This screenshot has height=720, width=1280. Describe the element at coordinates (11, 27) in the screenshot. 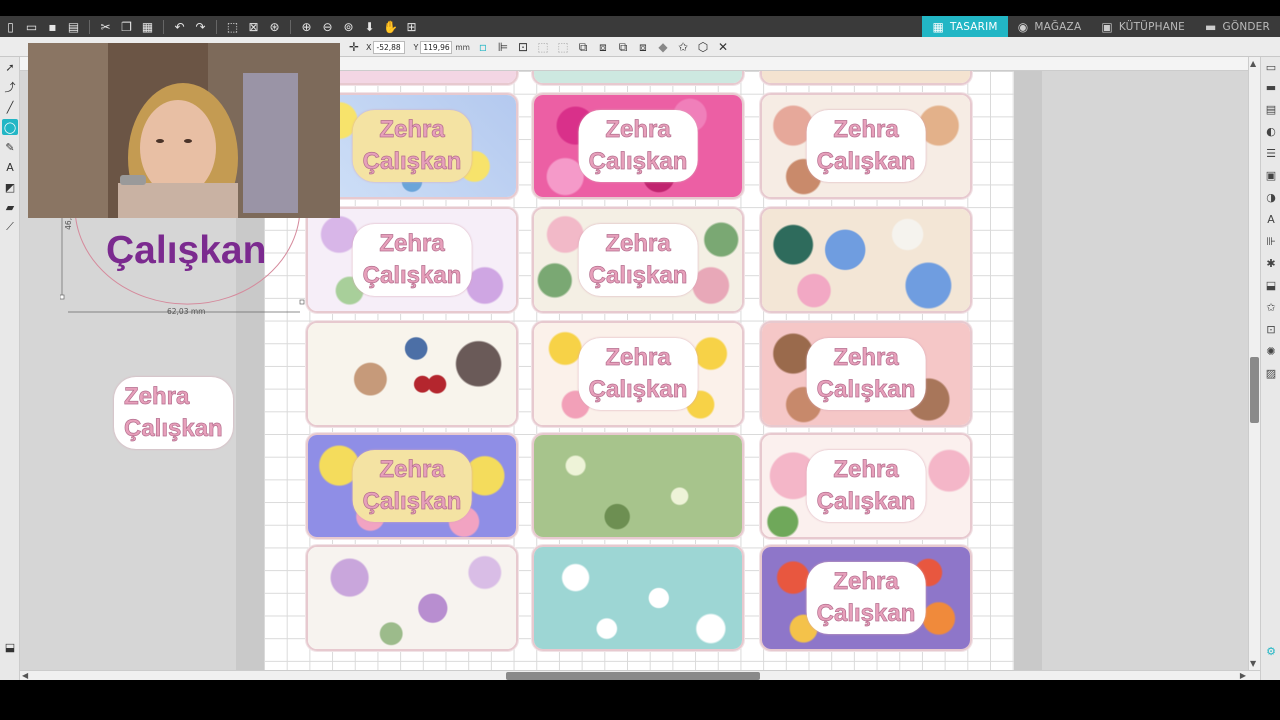

I see `new-file-icon: ▯` at that location.